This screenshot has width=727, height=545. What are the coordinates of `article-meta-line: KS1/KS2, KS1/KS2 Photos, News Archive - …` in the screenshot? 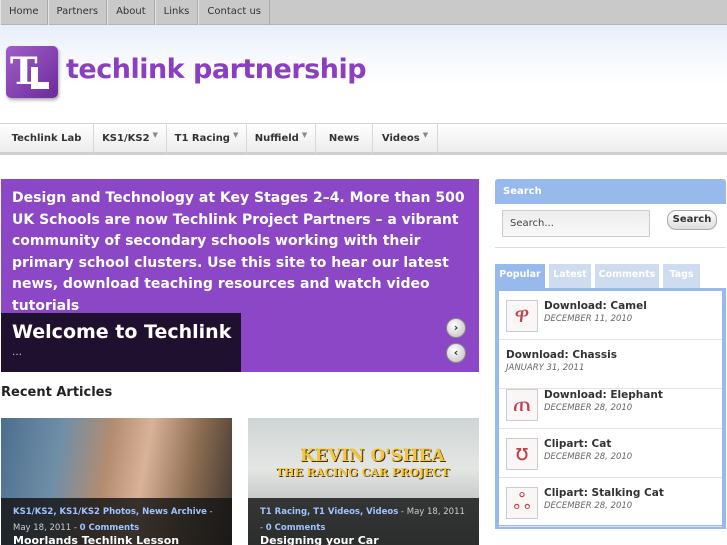 It's located at (118, 520).